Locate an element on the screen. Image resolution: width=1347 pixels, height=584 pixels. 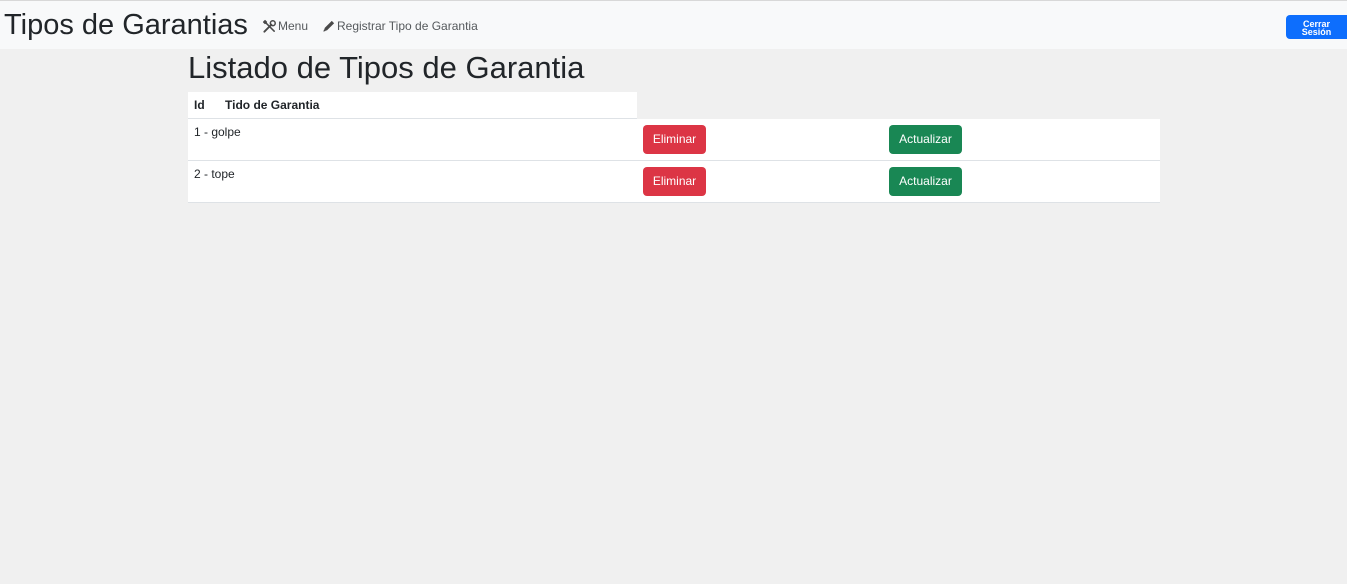
column-header-tipo: Tido de Garantia is located at coordinates (272, 105).